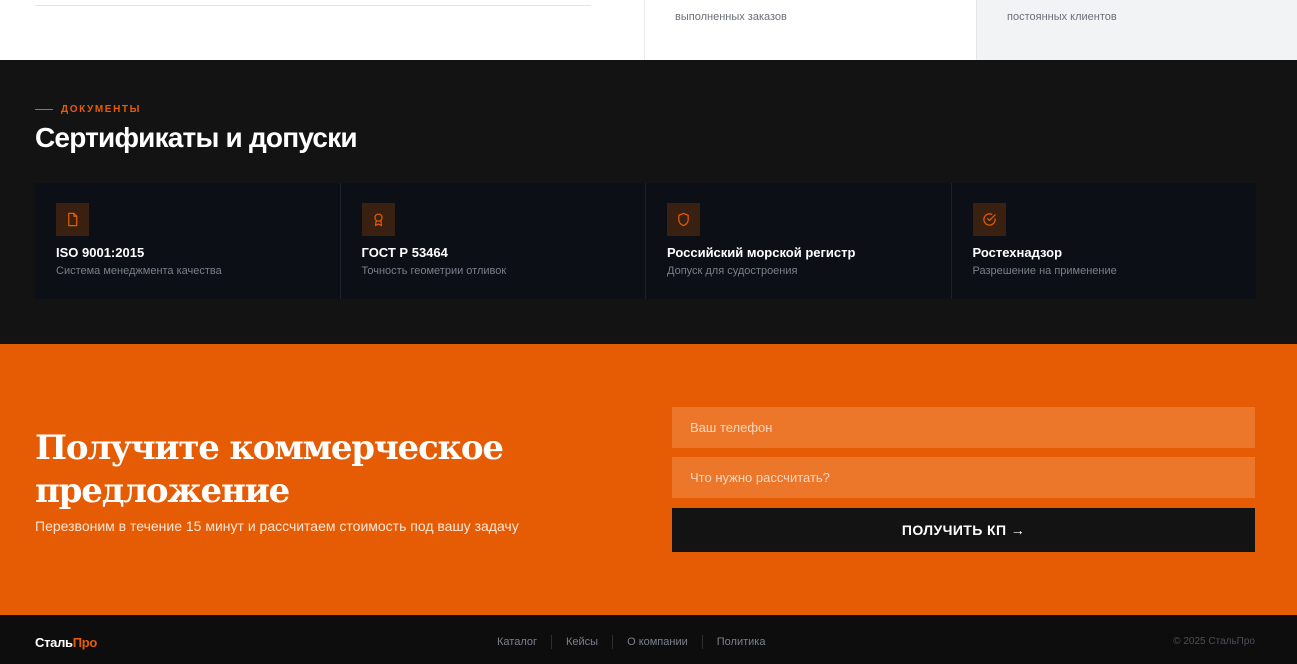 The height and width of the screenshot is (664, 1297). What do you see at coordinates (378, 219) in the screenshot?
I see `award-icon` at bounding box center [378, 219].